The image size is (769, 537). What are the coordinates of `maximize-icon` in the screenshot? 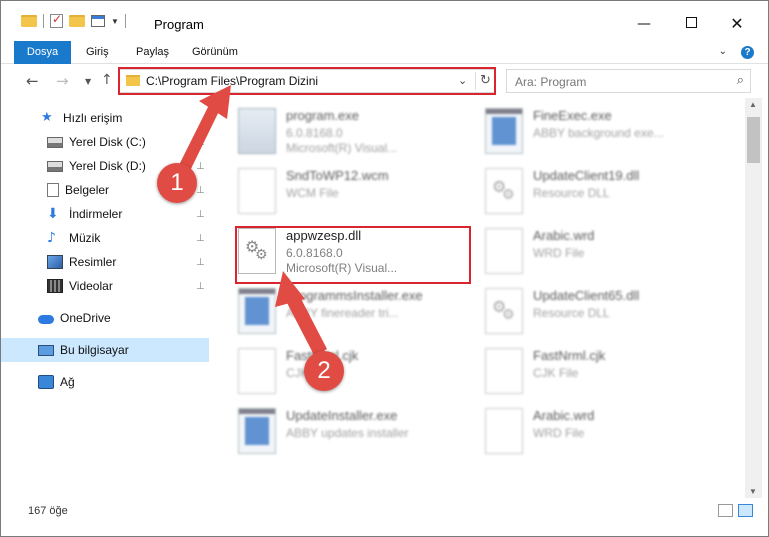 It's located at (691, 22).